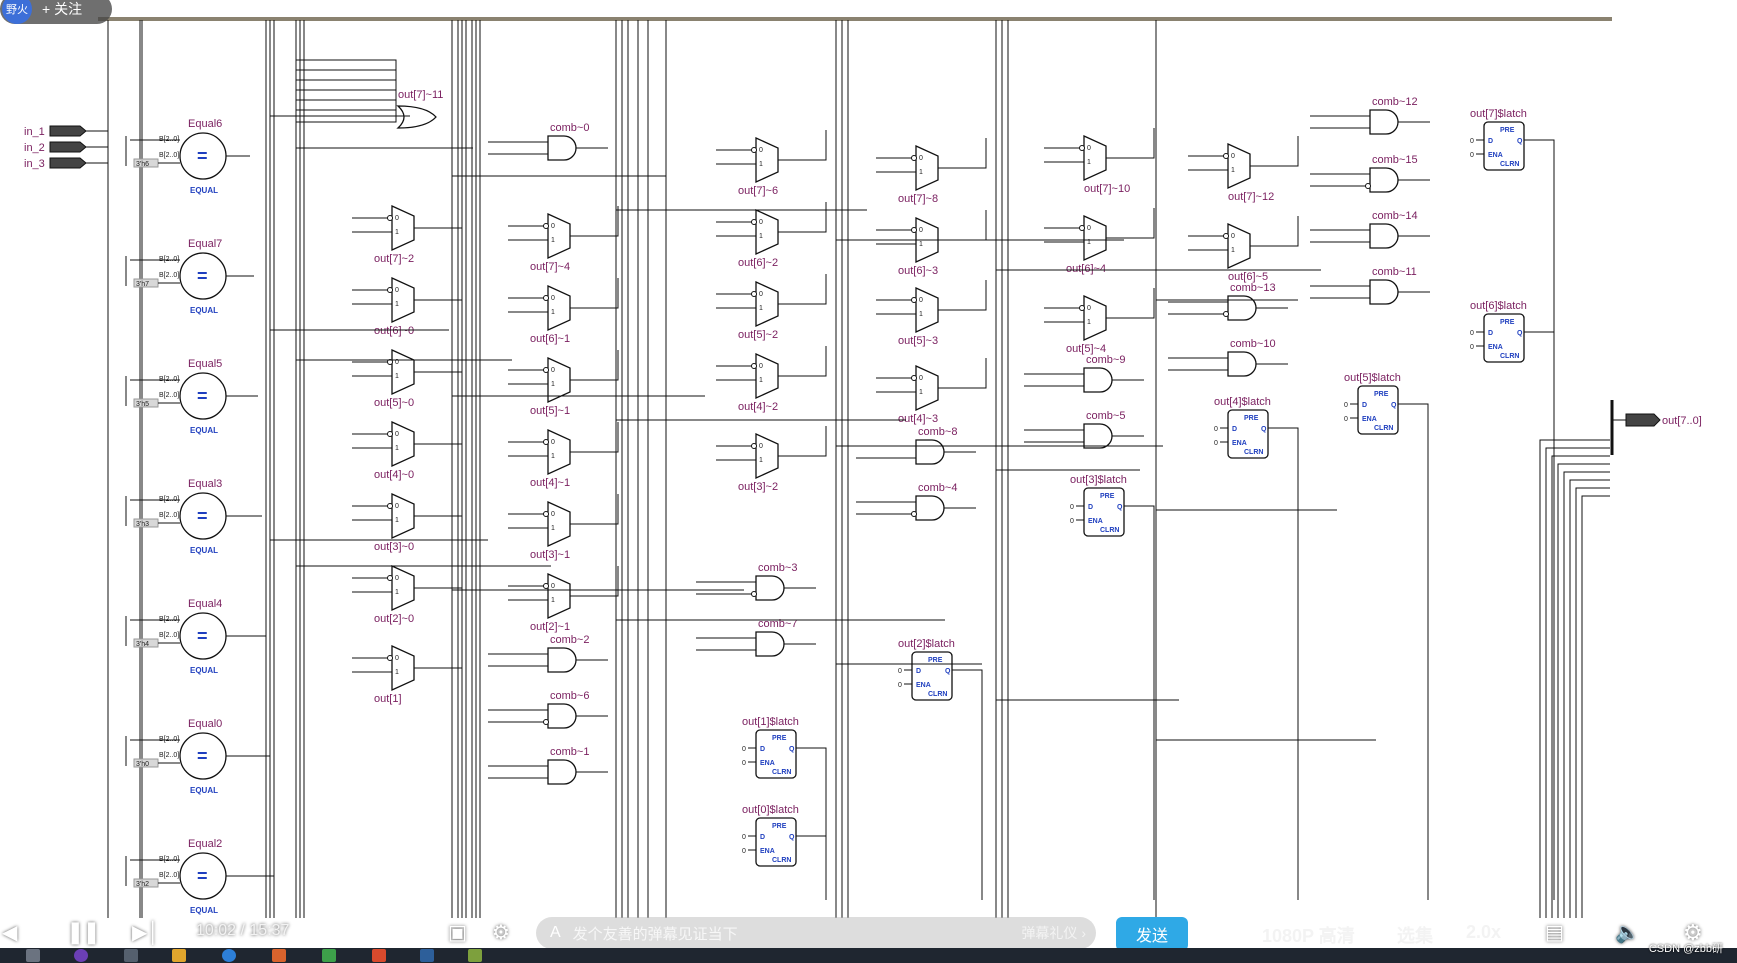 The height and width of the screenshot is (963, 1737). Describe the element at coordinates (457, 932) in the screenshot. I see `danmaku-toggle-icon: ▣` at that location.